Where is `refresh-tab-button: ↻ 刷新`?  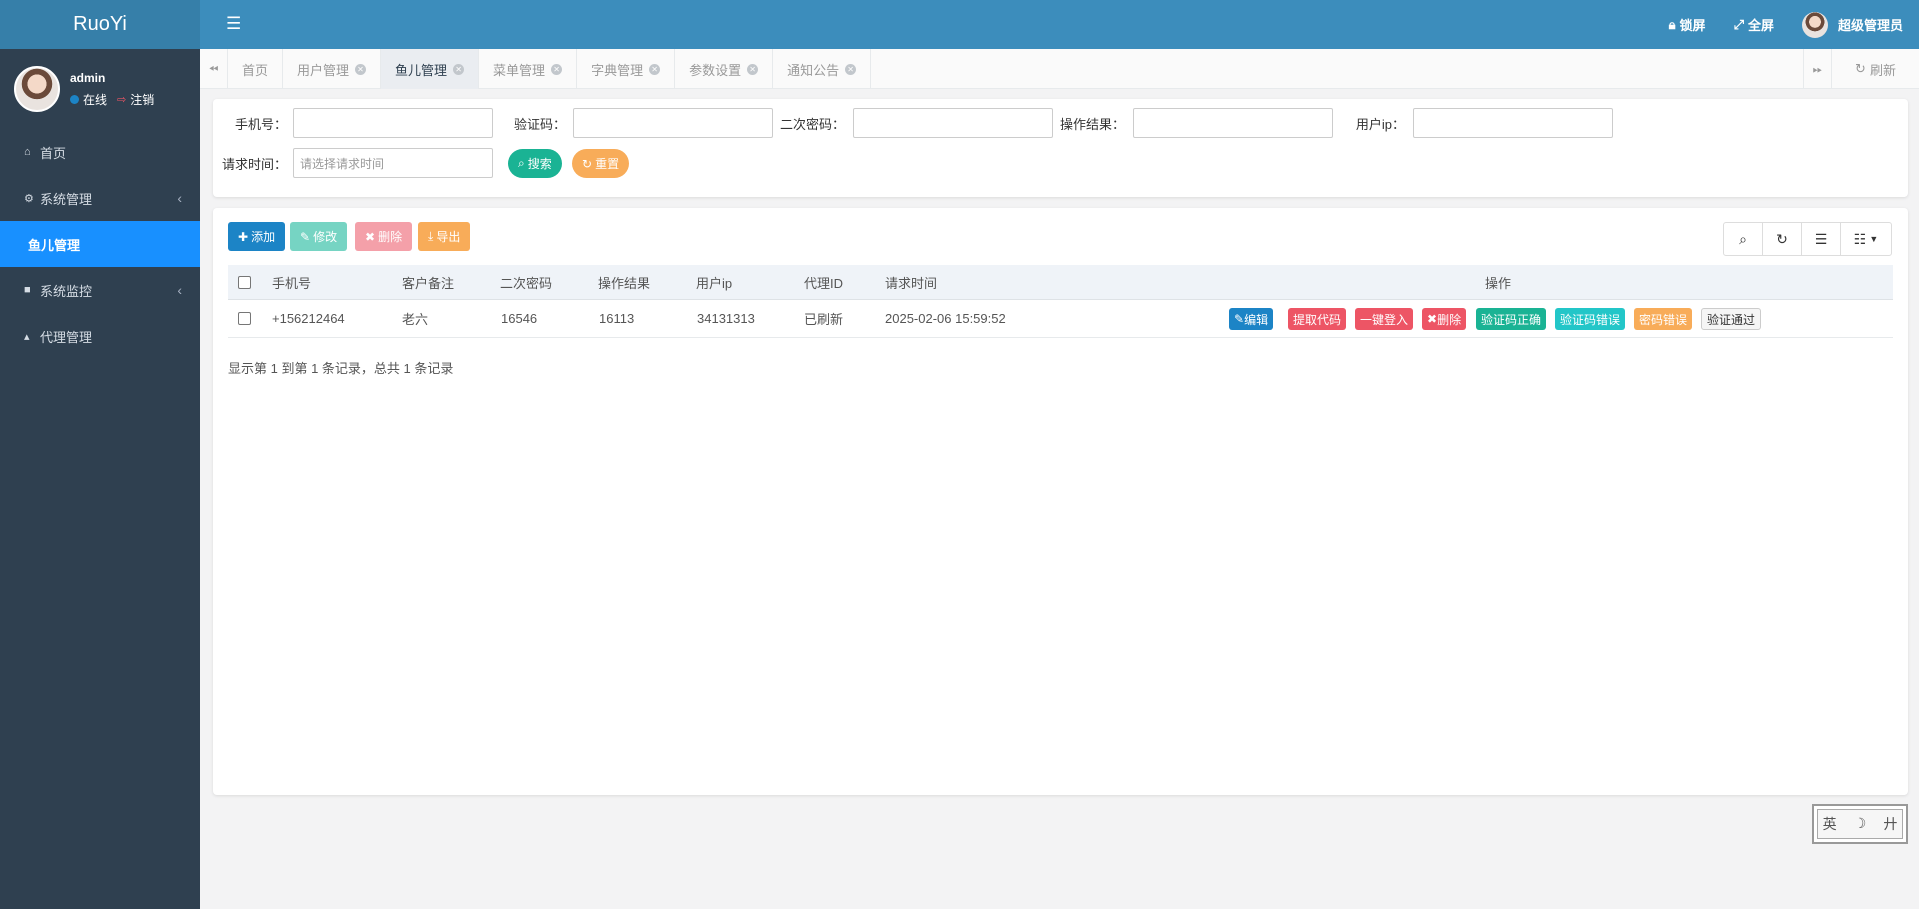 refresh-tab-button: ↻ 刷新 is located at coordinates (1875, 69).